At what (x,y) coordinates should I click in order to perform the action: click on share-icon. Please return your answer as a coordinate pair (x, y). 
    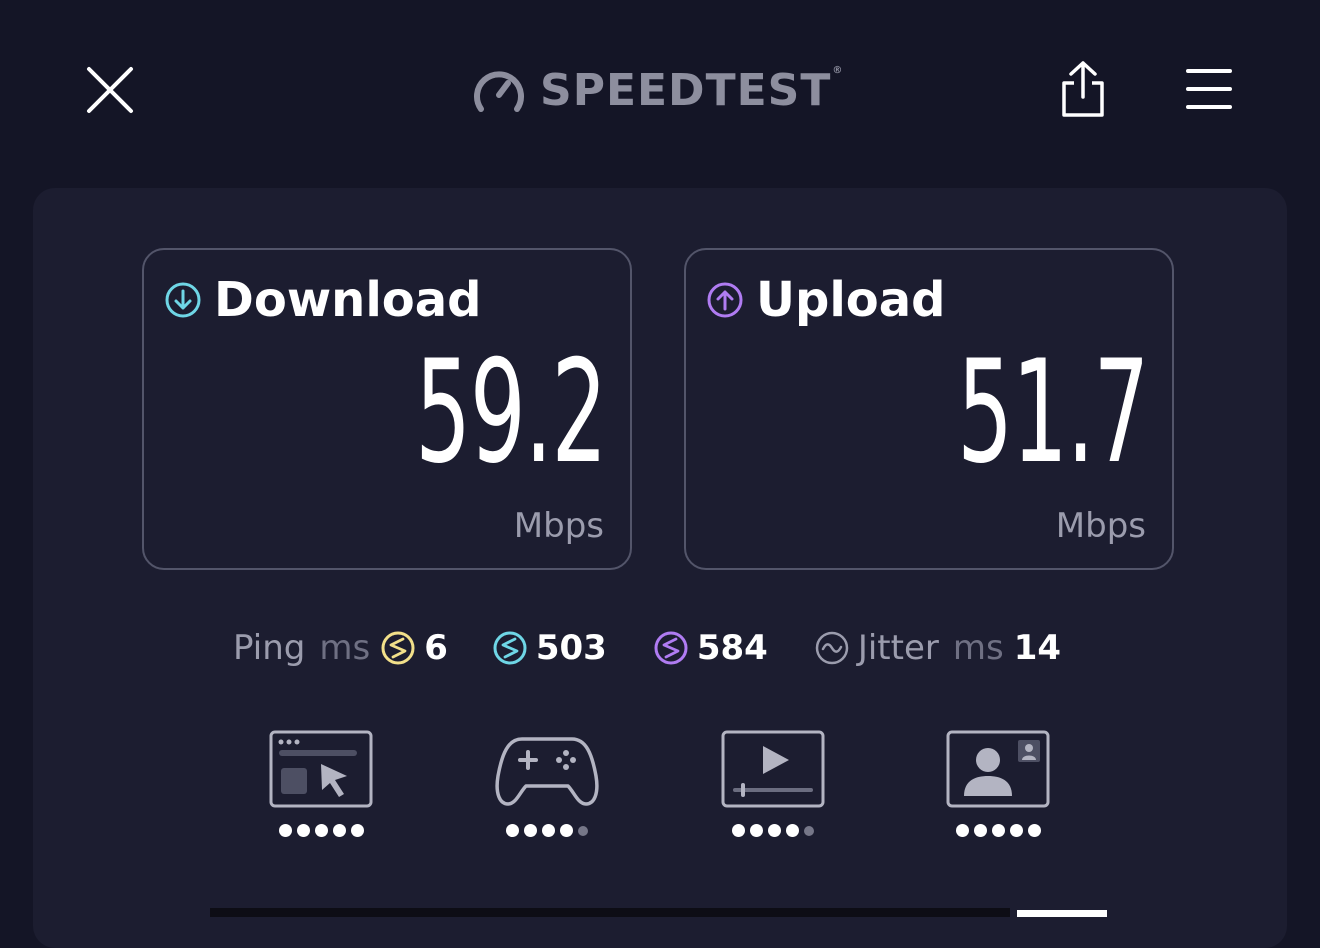
    Looking at the image, I should click on (1083, 89).